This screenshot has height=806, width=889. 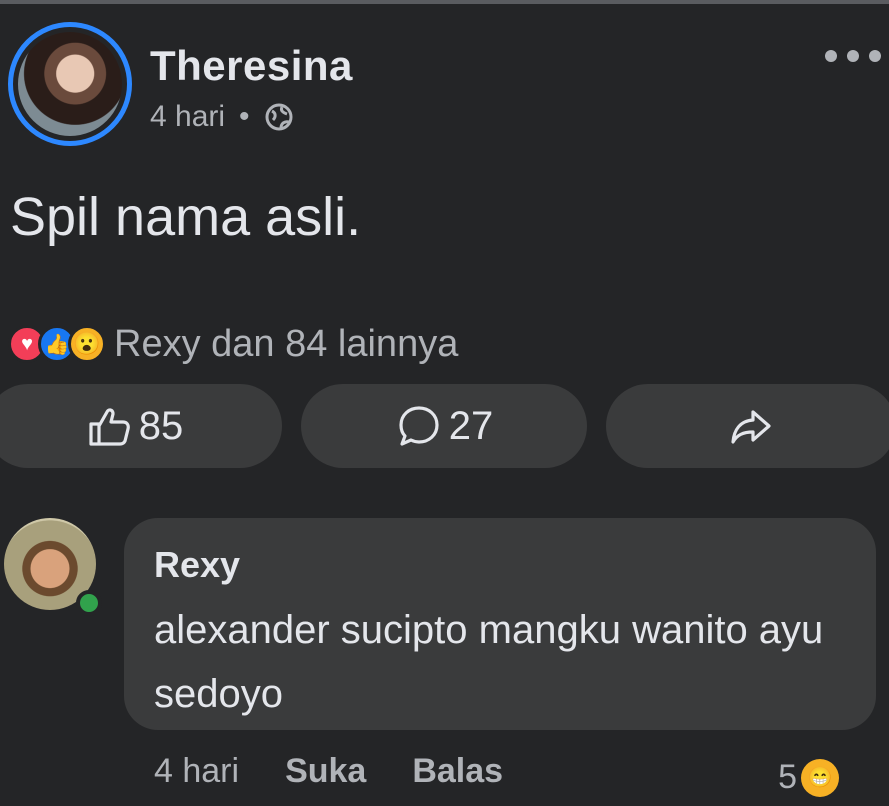 I want to click on wow-icon: 😮, so click(x=87, y=344).